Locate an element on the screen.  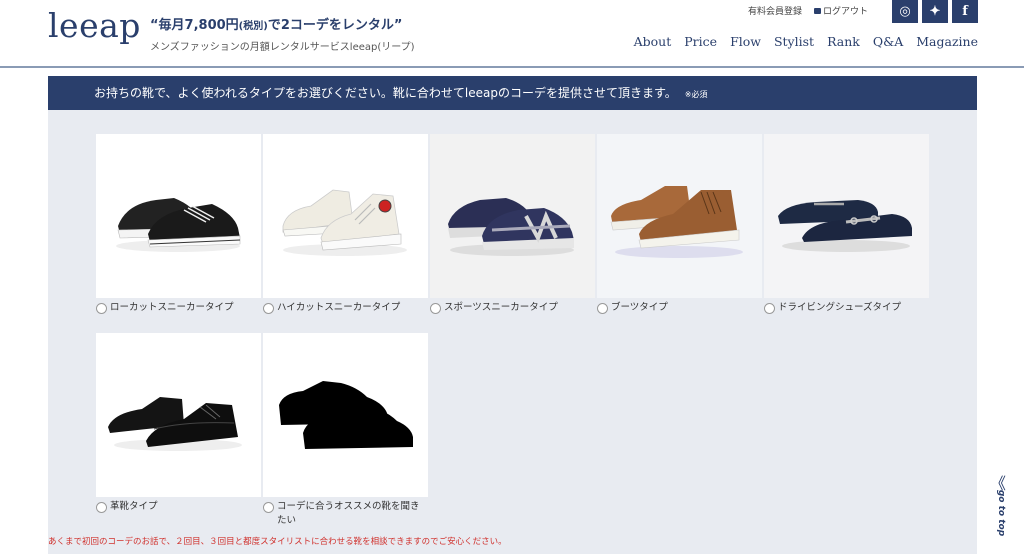
shoe-option-highcut: ハイカットスニーカータイプ is located at coordinates (345, 224).